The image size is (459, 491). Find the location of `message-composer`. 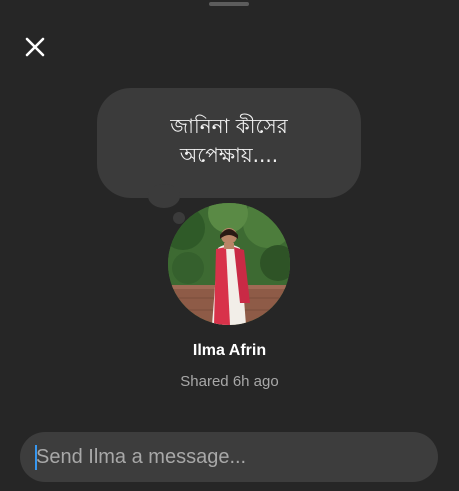

message-composer is located at coordinates (229, 457).